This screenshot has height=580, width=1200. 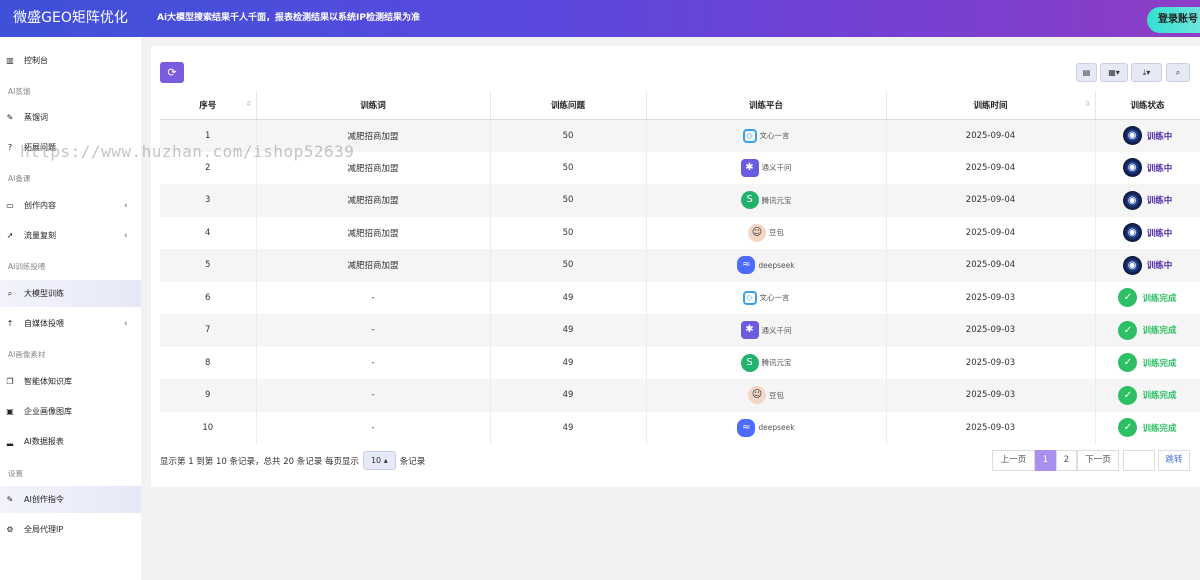 What do you see at coordinates (70, 529) in the screenshot?
I see `sidebar-item: ⚙ 全局代理IP` at bounding box center [70, 529].